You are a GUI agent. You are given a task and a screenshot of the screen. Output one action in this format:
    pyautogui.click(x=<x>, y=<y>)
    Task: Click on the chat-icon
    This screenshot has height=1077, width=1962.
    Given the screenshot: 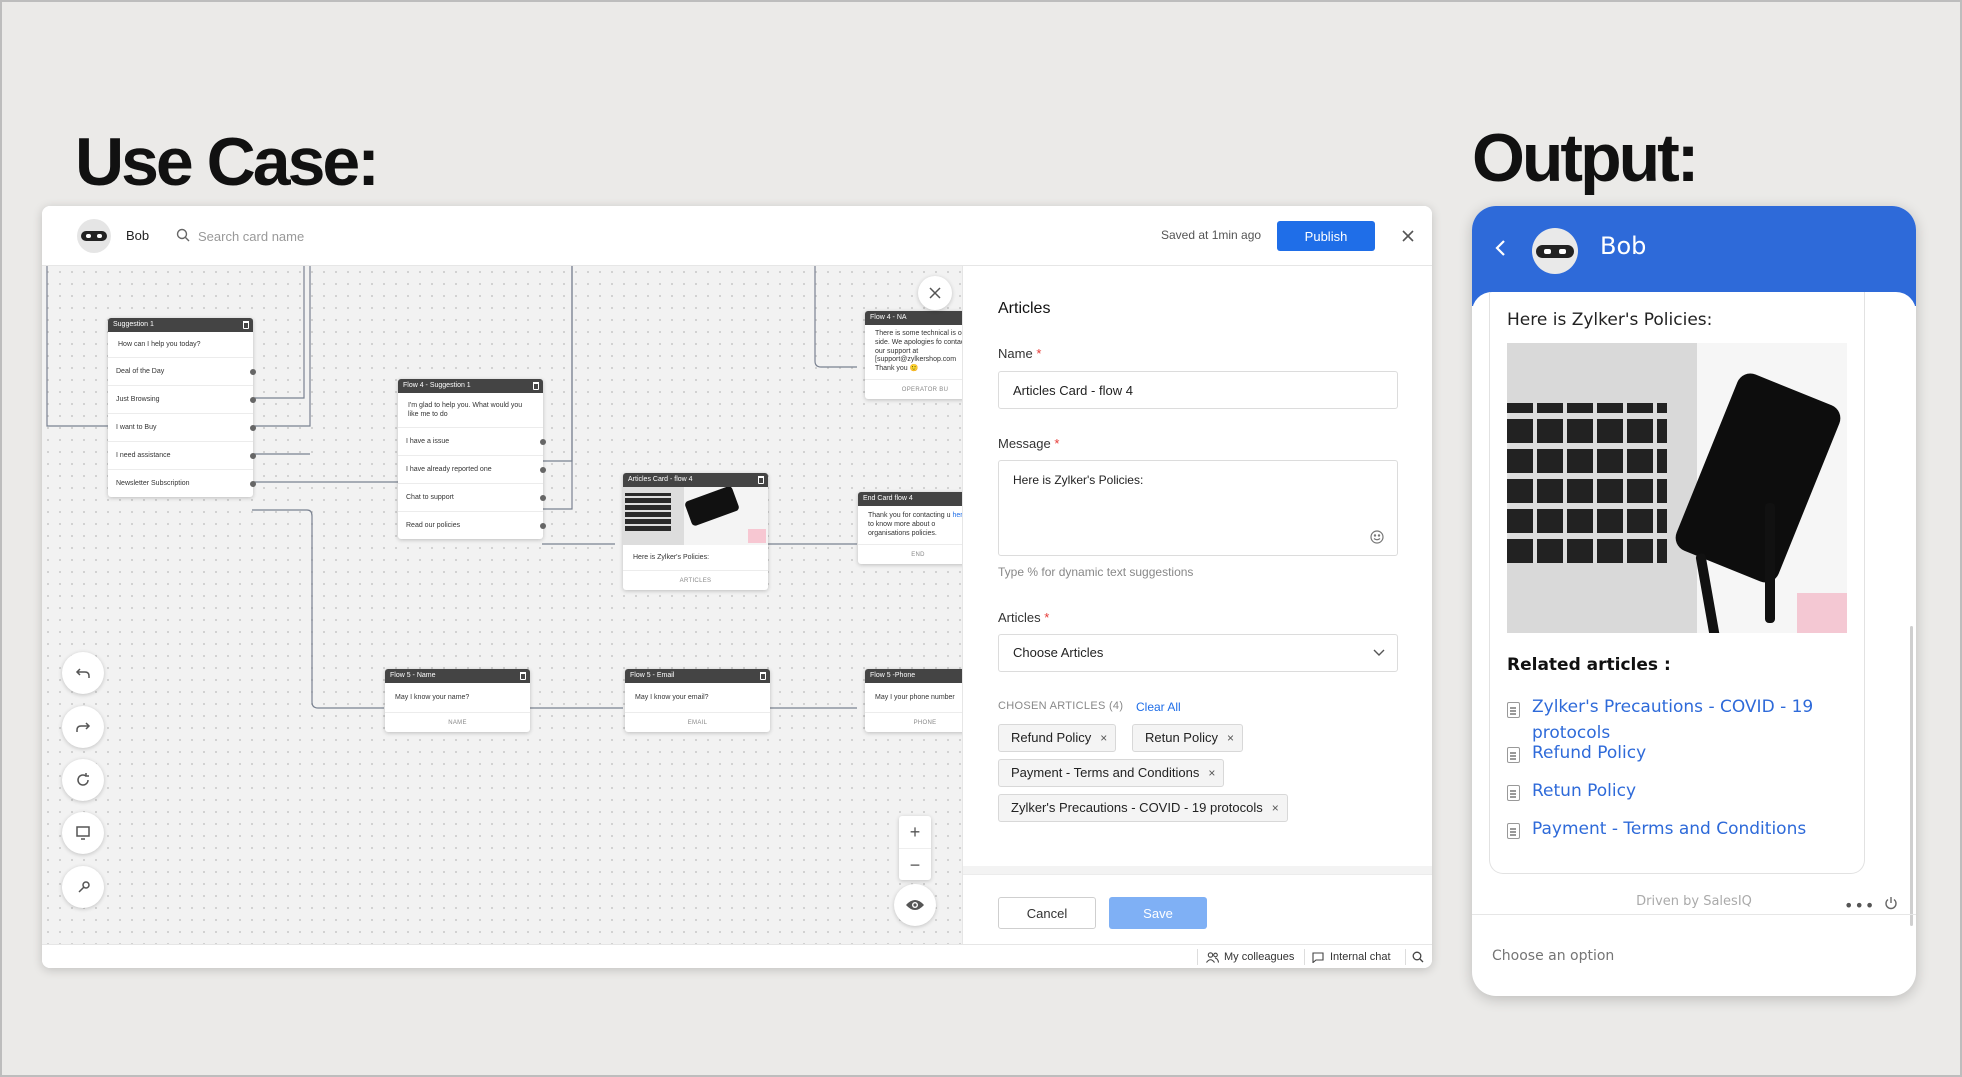 What is the action you would take?
    pyautogui.click(x=1318, y=957)
    